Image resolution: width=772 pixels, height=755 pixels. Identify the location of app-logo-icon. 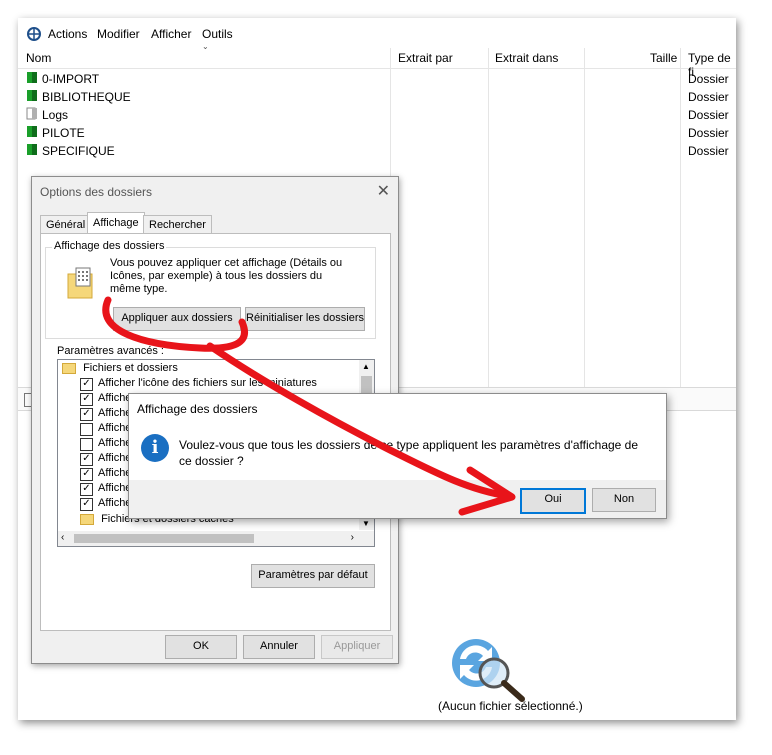
(34, 35).